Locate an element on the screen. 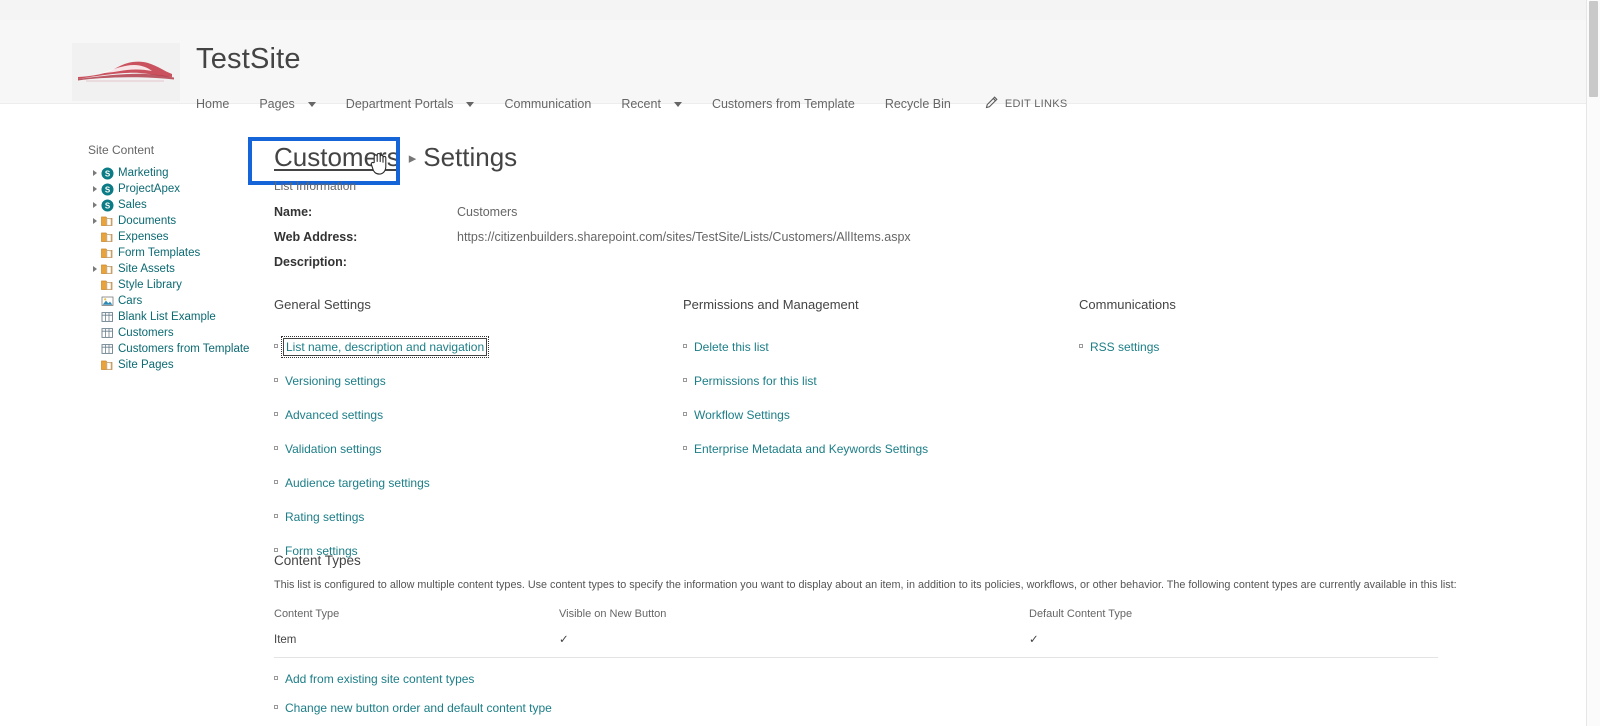 Image resolution: width=1600 pixels, height=726 pixels. communications-column: Communications RSS settings is located at coordinates (1244, 334).